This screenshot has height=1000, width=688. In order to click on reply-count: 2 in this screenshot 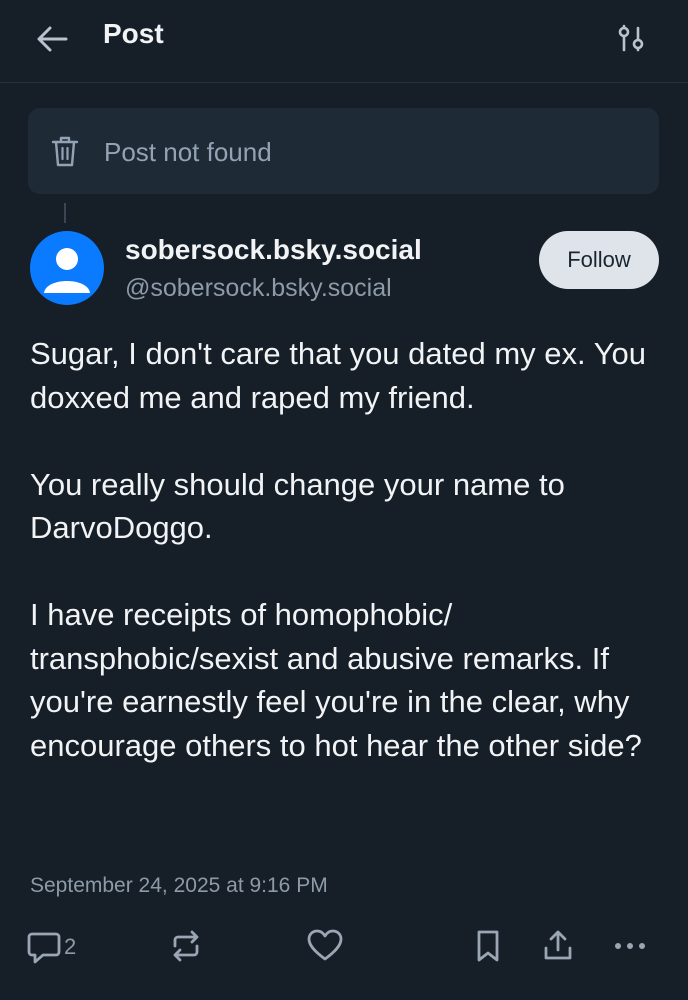, I will do `click(70, 946)`.